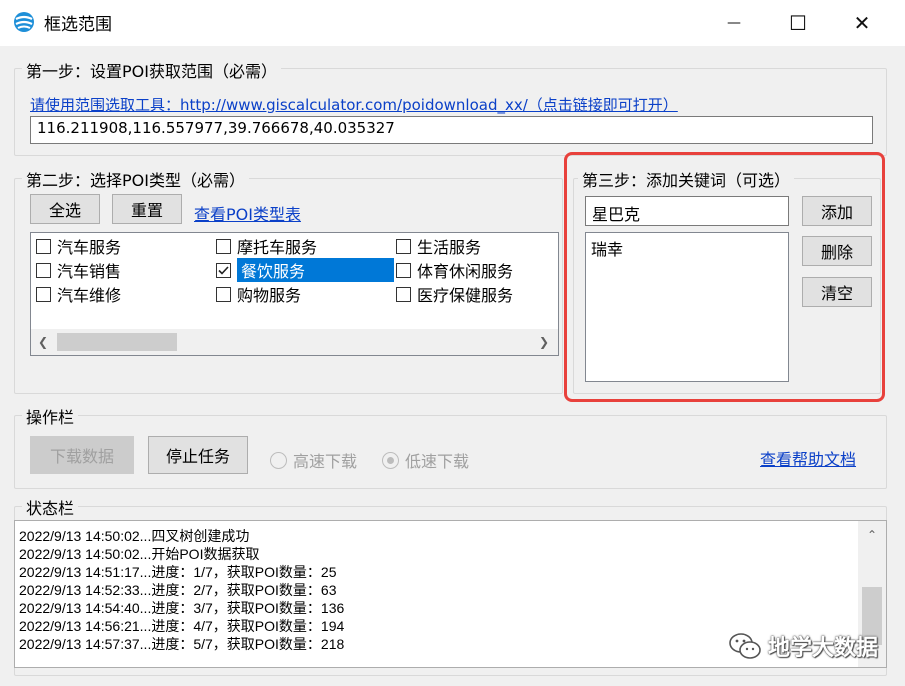 The height and width of the screenshot is (686, 905). What do you see at coordinates (50, 416) in the screenshot?
I see `operations-label: 操作栏` at bounding box center [50, 416].